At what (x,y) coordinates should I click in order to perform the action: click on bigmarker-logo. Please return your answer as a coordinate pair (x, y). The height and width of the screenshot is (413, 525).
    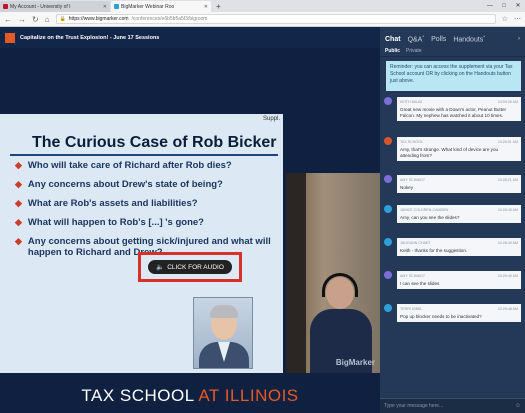
    Looking at the image, I should click on (10, 37).